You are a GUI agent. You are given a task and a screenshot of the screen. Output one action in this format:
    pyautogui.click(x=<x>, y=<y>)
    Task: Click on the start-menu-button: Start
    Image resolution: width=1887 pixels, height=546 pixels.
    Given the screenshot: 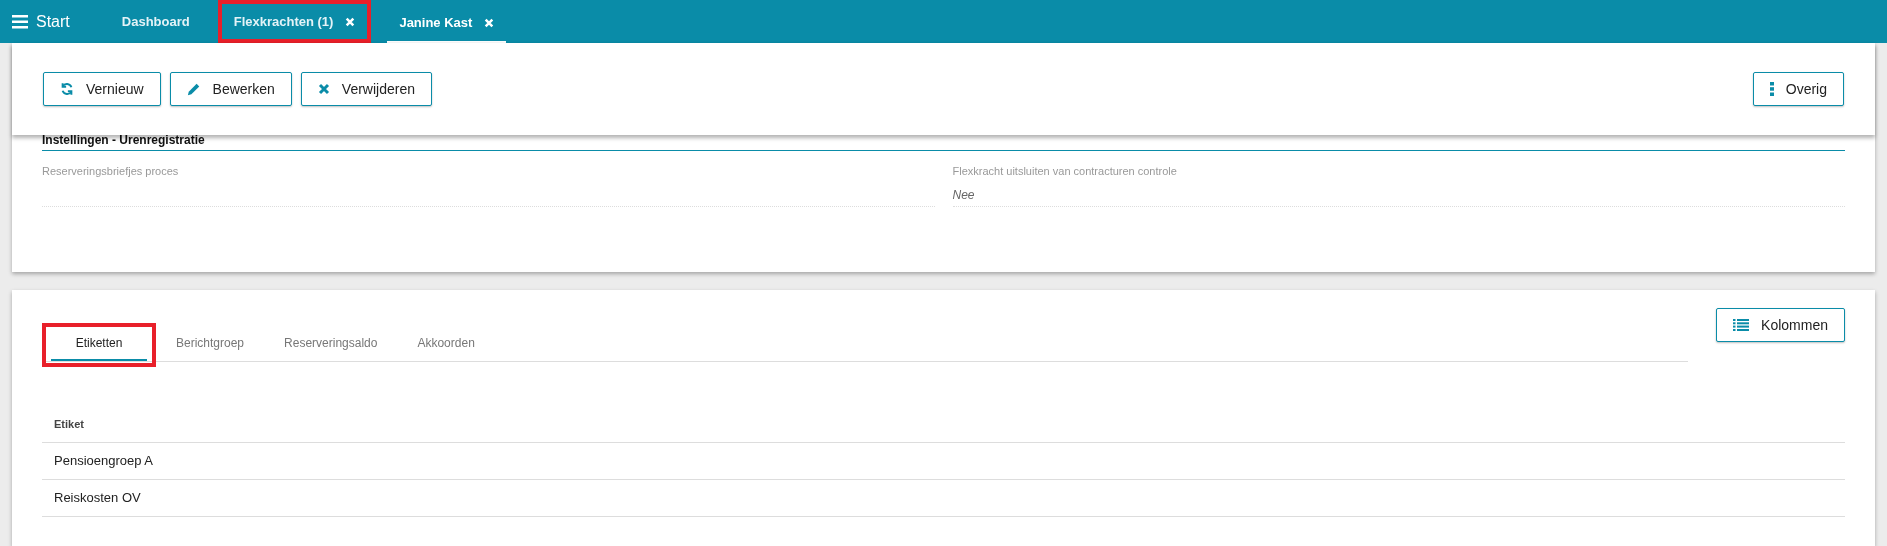 What is the action you would take?
    pyautogui.click(x=51, y=21)
    